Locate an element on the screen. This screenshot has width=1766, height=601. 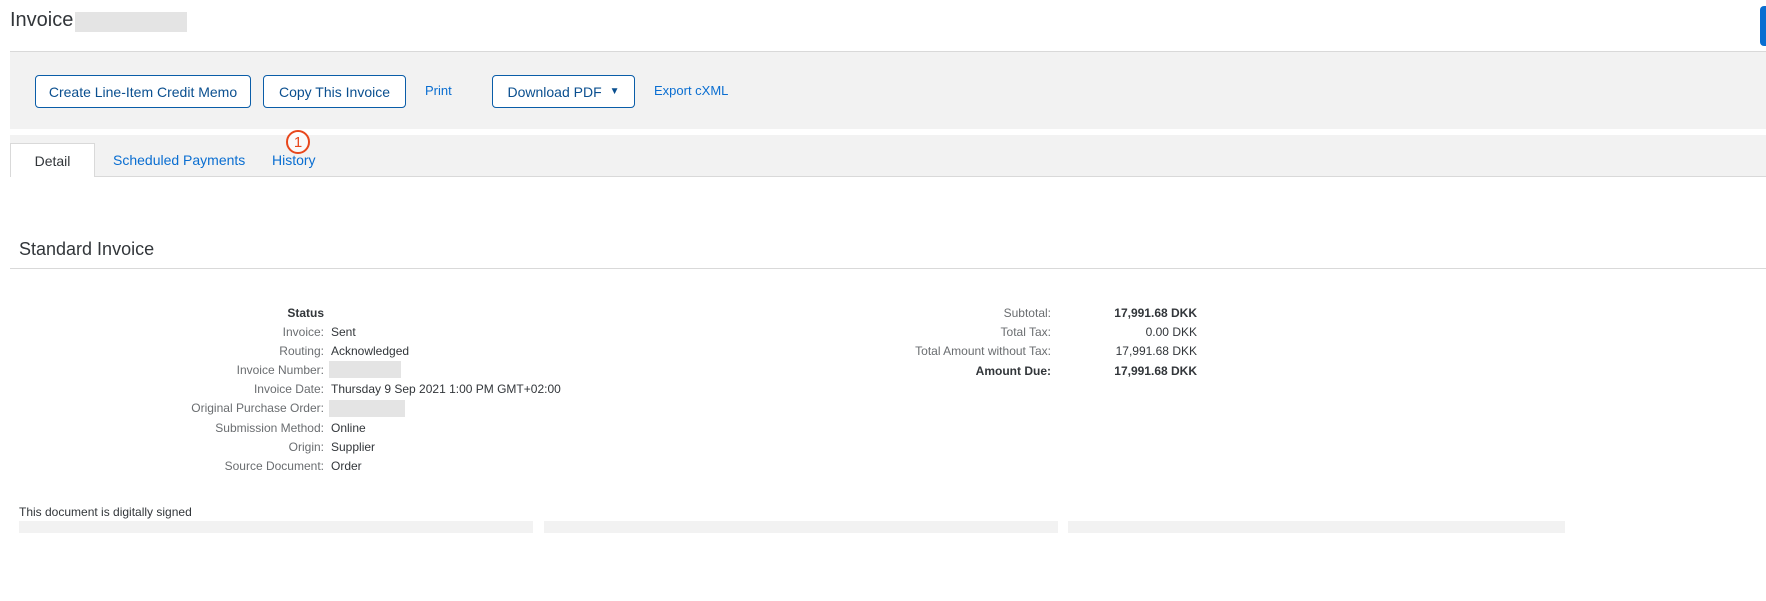
total-label: Total Tax: is located at coordinates (1025, 331).